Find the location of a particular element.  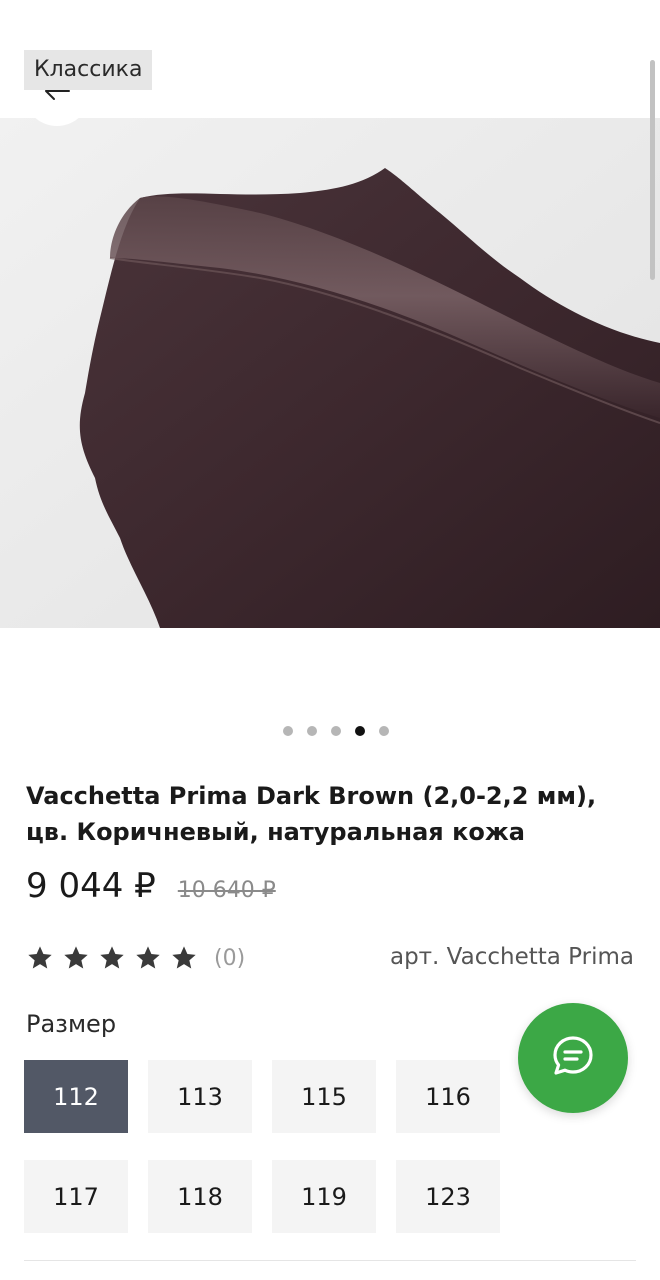

chat-button is located at coordinates (573, 1058).